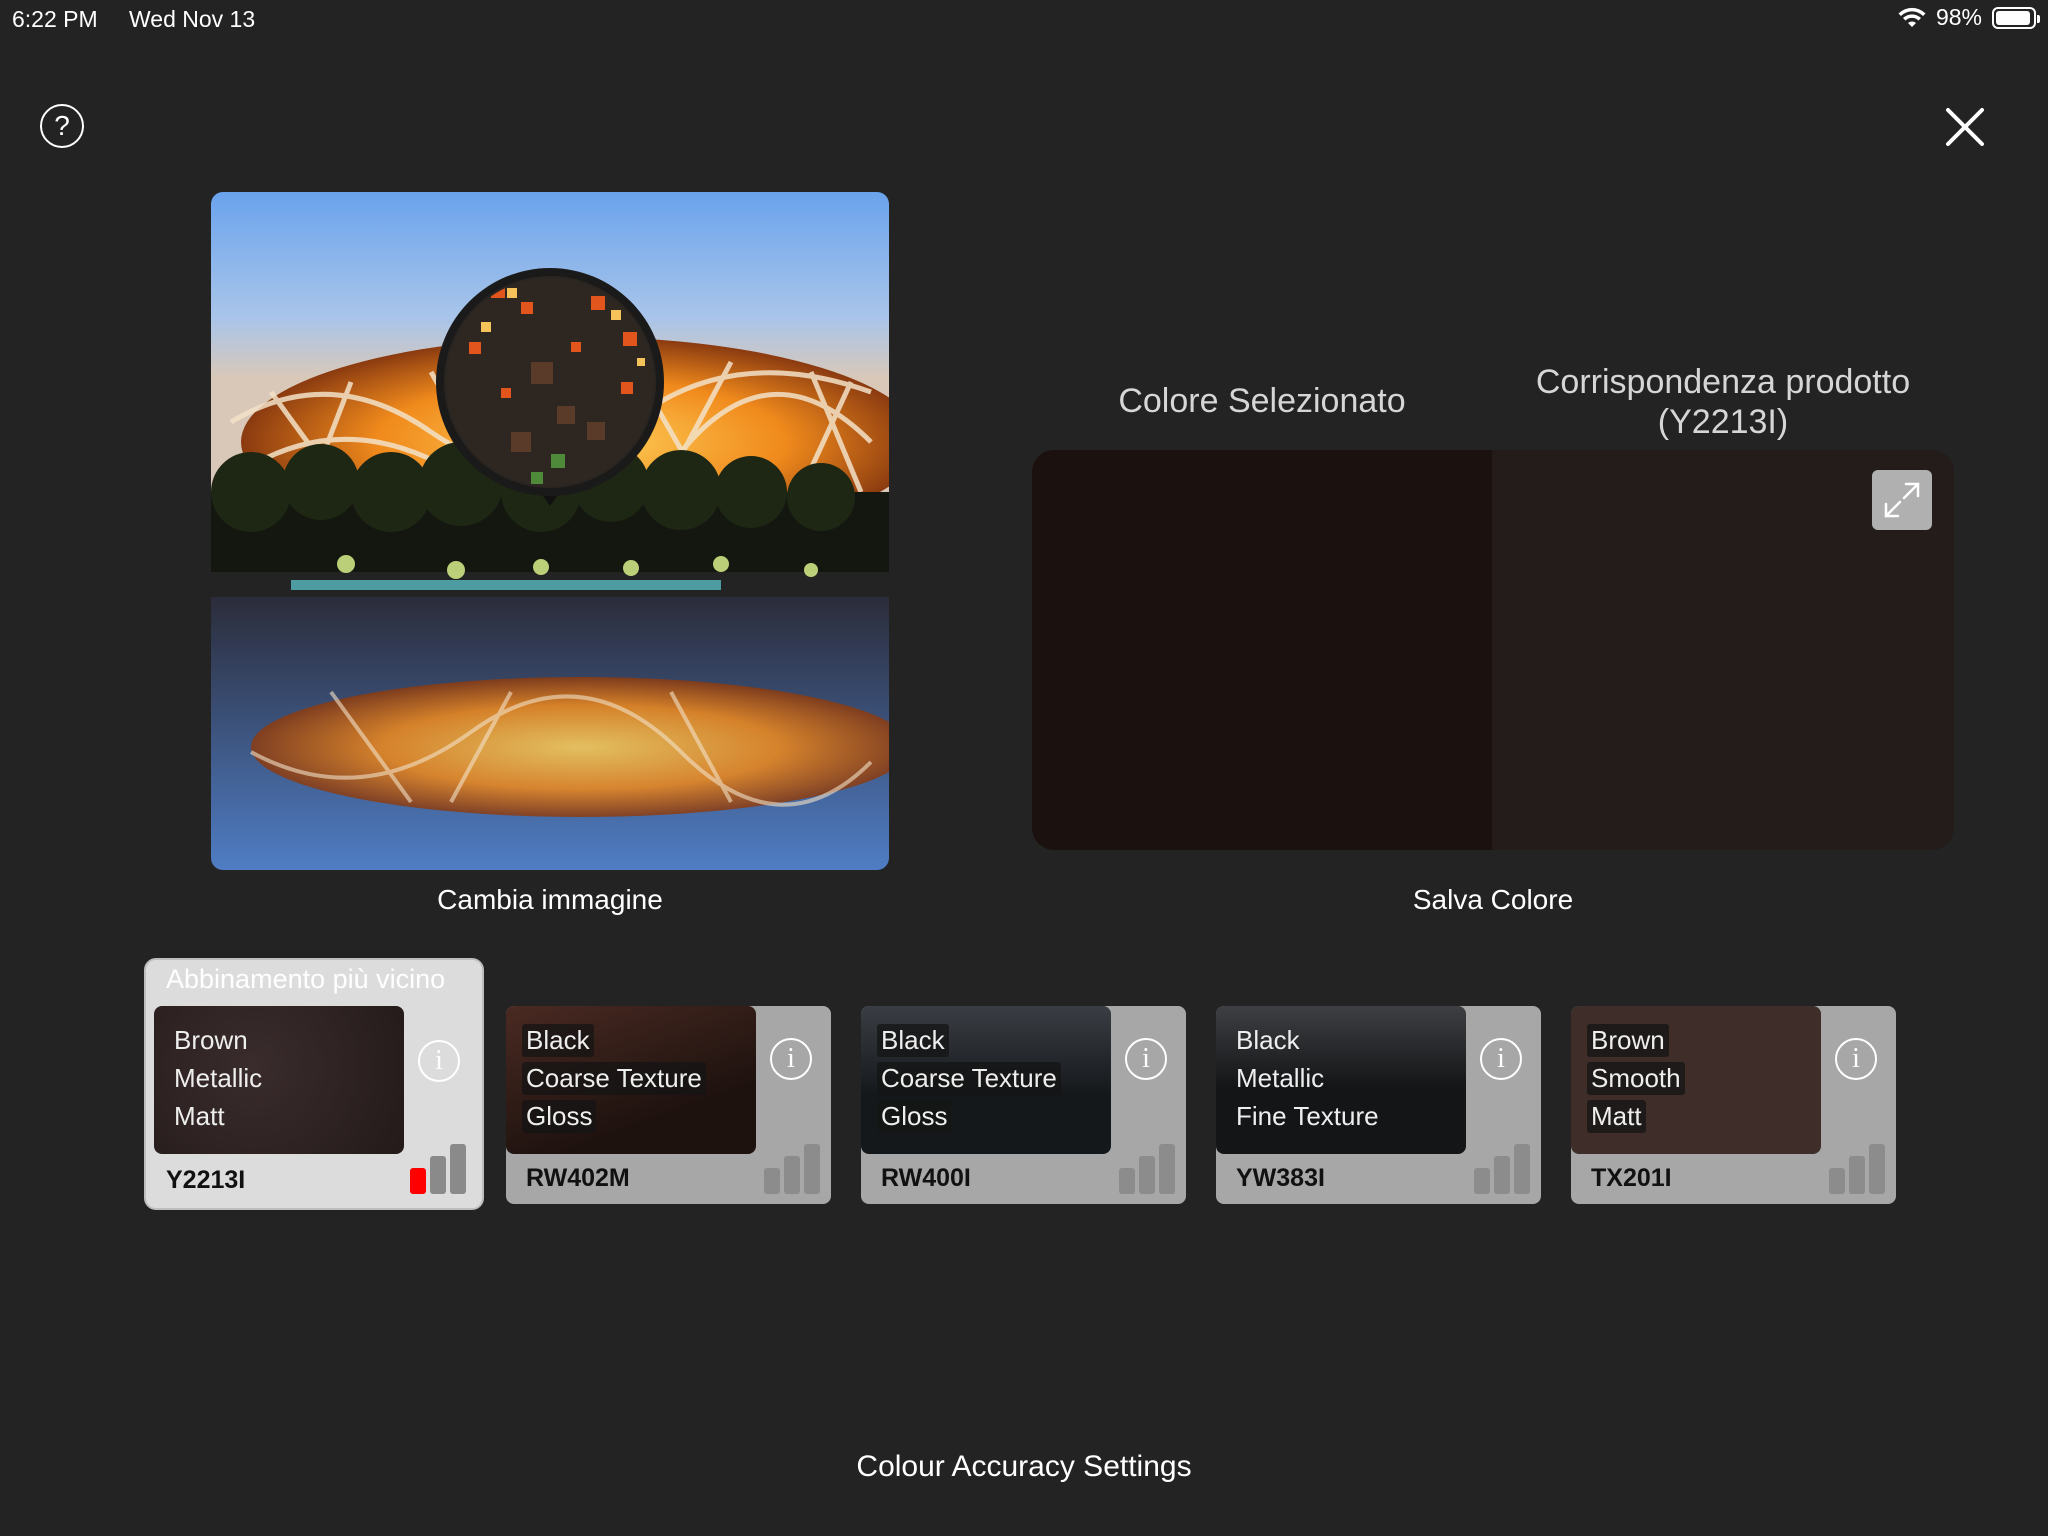 The width and height of the screenshot is (2048, 1536). I want to click on help-button: ?, so click(62, 126).